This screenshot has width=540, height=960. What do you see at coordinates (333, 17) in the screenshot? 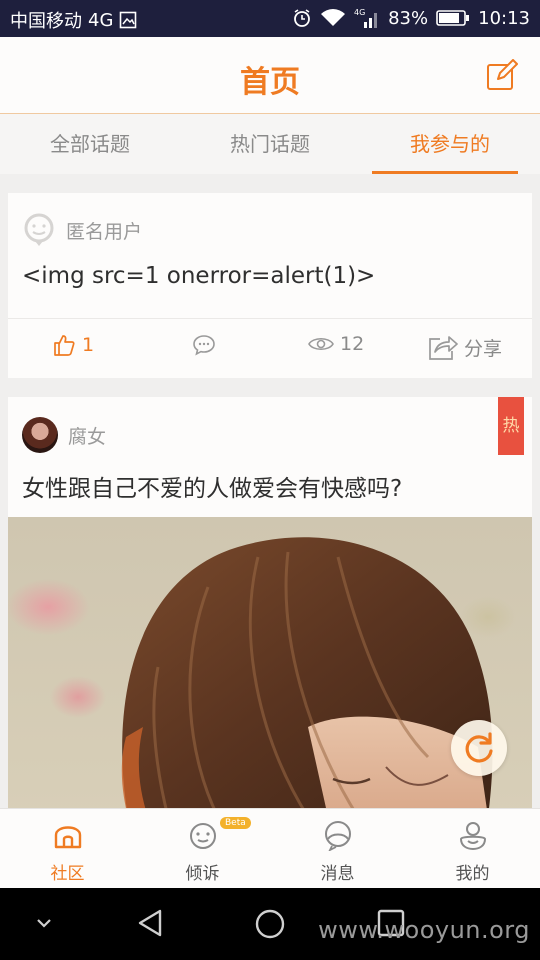
I see `wifi-icon` at bounding box center [333, 17].